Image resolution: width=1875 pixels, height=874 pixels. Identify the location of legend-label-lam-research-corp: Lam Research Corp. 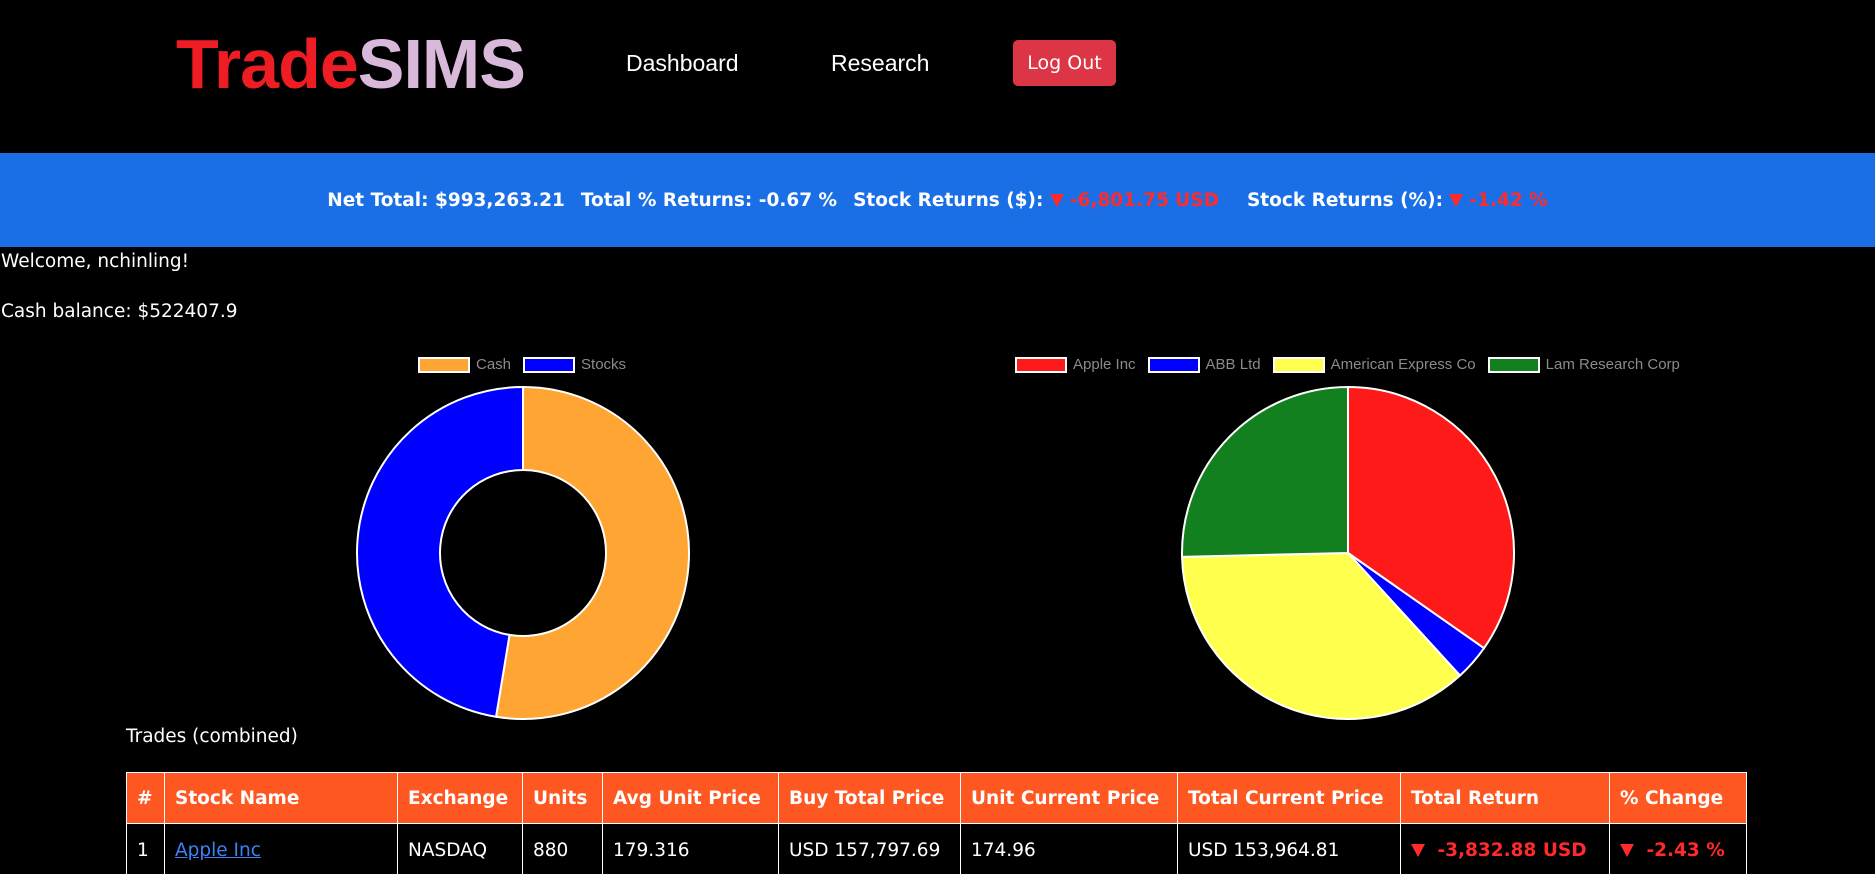
(1613, 364).